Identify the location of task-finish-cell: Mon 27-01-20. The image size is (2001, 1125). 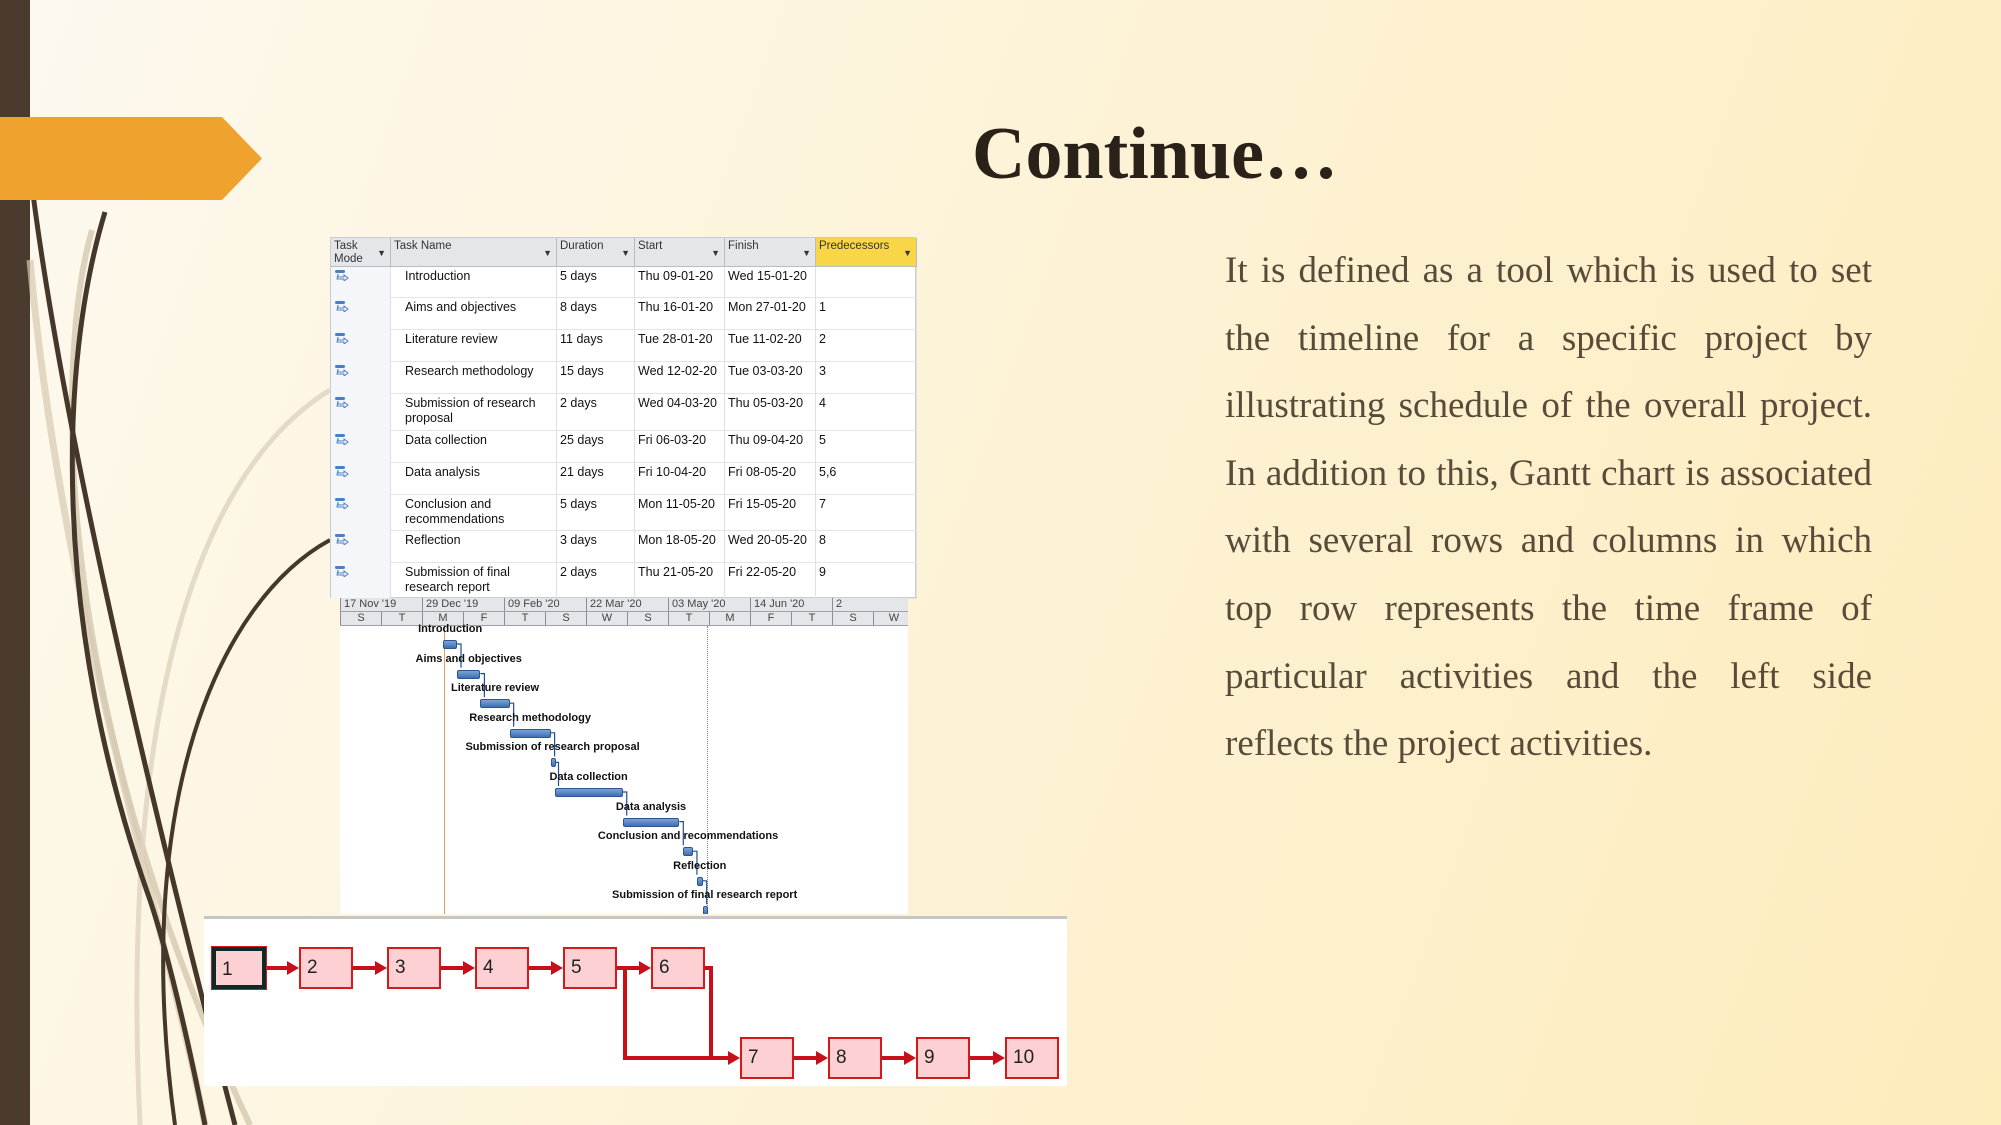
(770, 314).